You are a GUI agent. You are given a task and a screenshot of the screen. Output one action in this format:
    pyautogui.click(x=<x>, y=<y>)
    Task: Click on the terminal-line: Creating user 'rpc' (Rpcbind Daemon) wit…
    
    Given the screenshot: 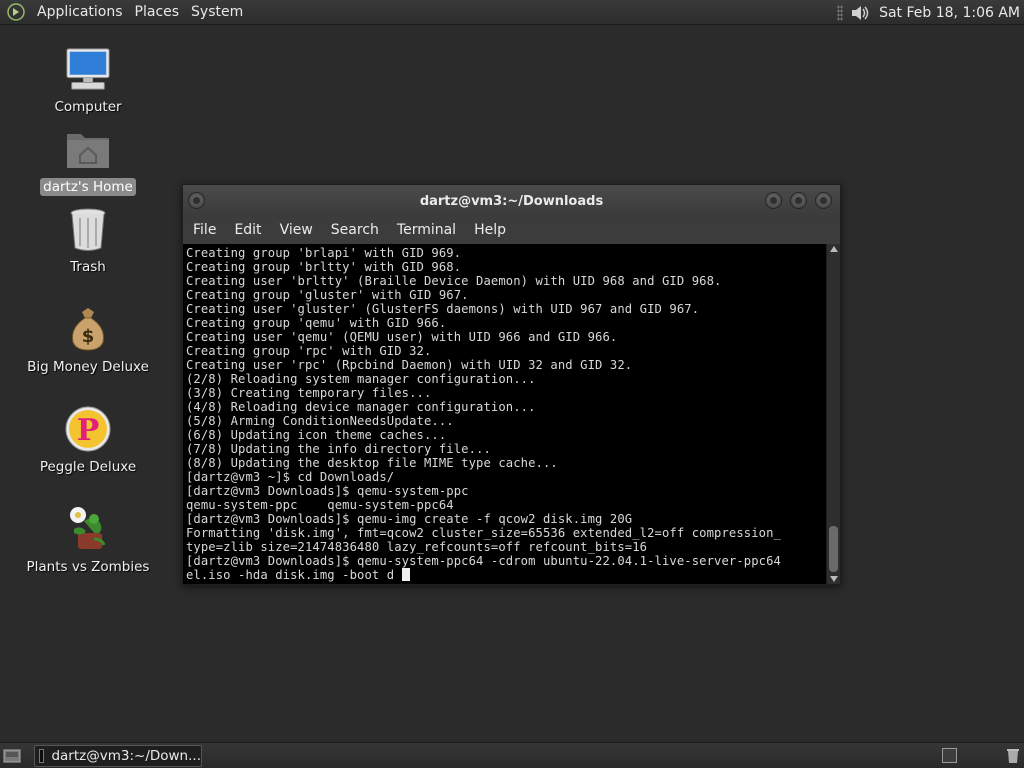 What is the action you would take?
    pyautogui.click(x=409, y=365)
    